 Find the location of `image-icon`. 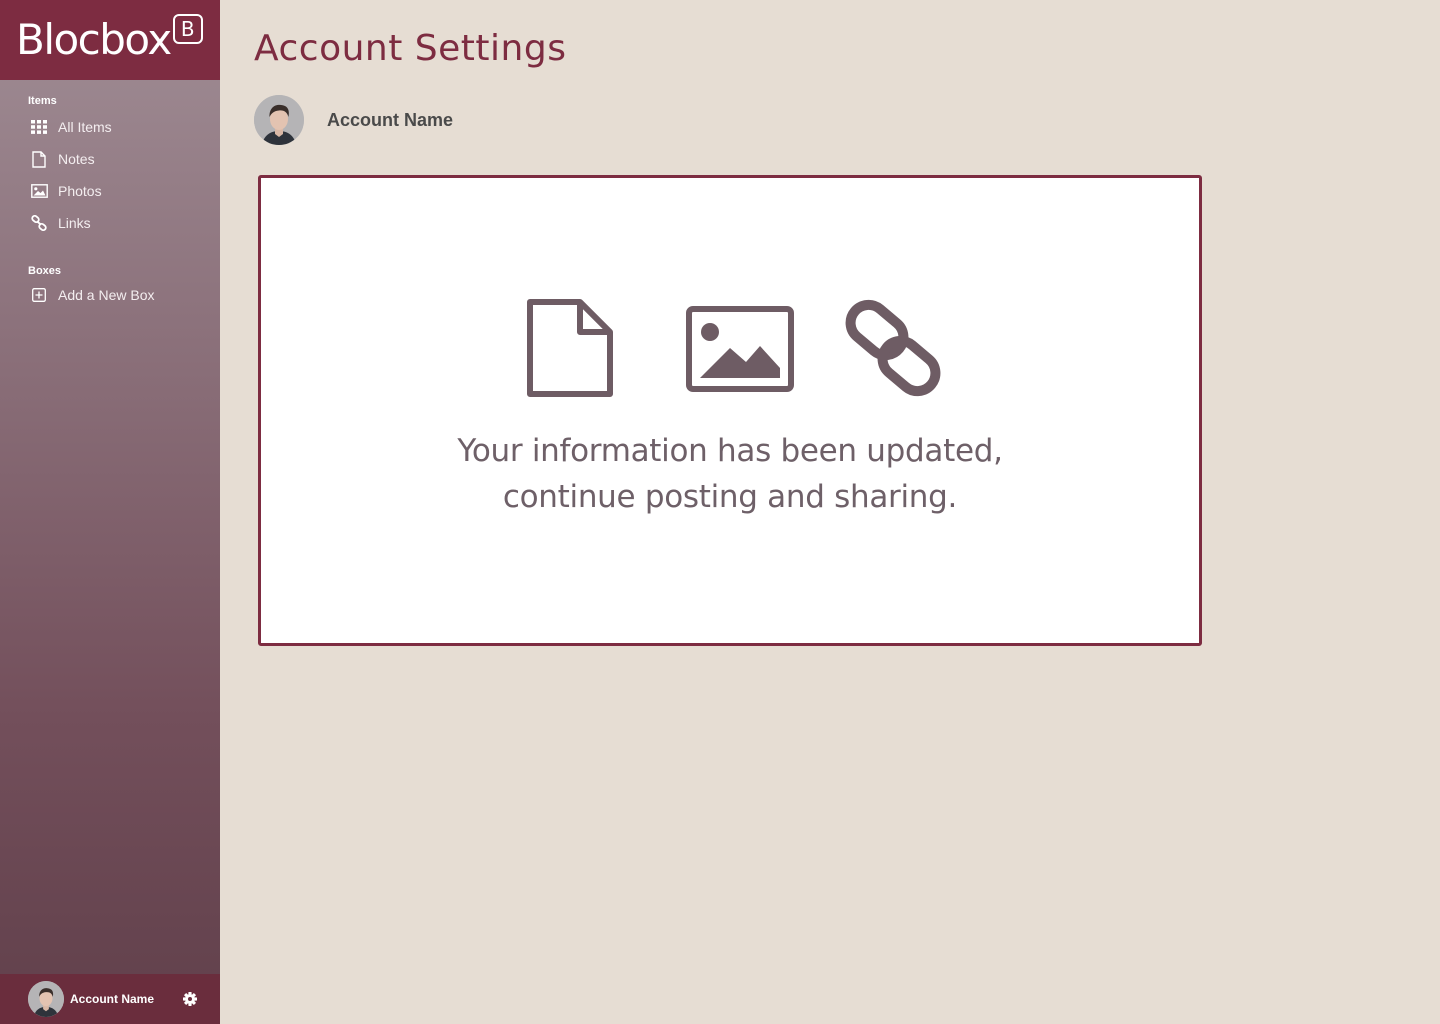

image-icon is located at coordinates (740, 349).